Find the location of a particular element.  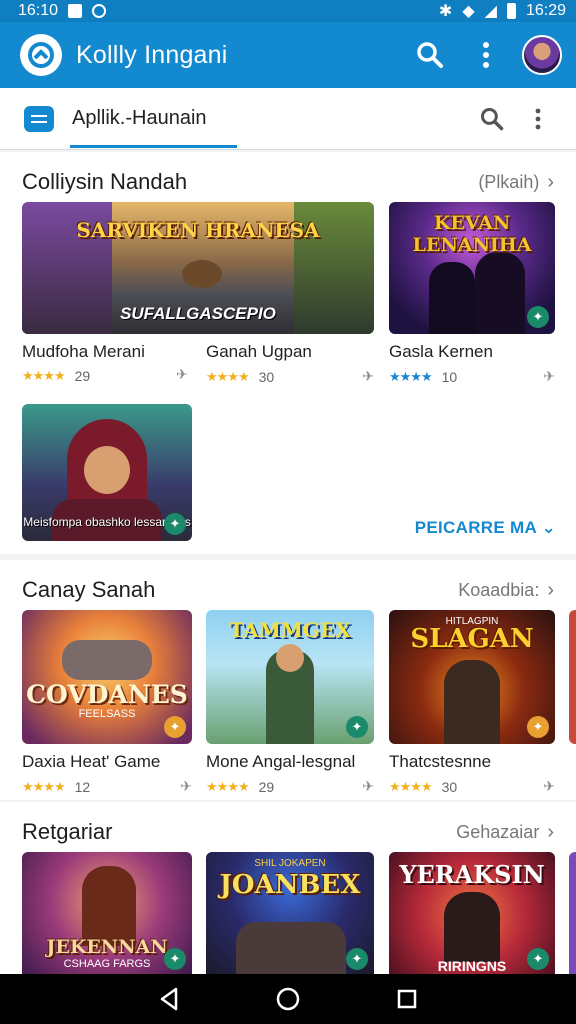

home-icon is located at coordinates (288, 999).